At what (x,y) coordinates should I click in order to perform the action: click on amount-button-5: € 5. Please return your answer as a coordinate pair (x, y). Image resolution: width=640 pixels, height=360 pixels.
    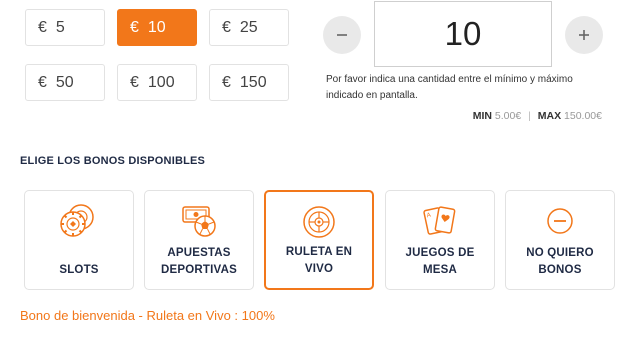
    Looking at the image, I should click on (65, 27).